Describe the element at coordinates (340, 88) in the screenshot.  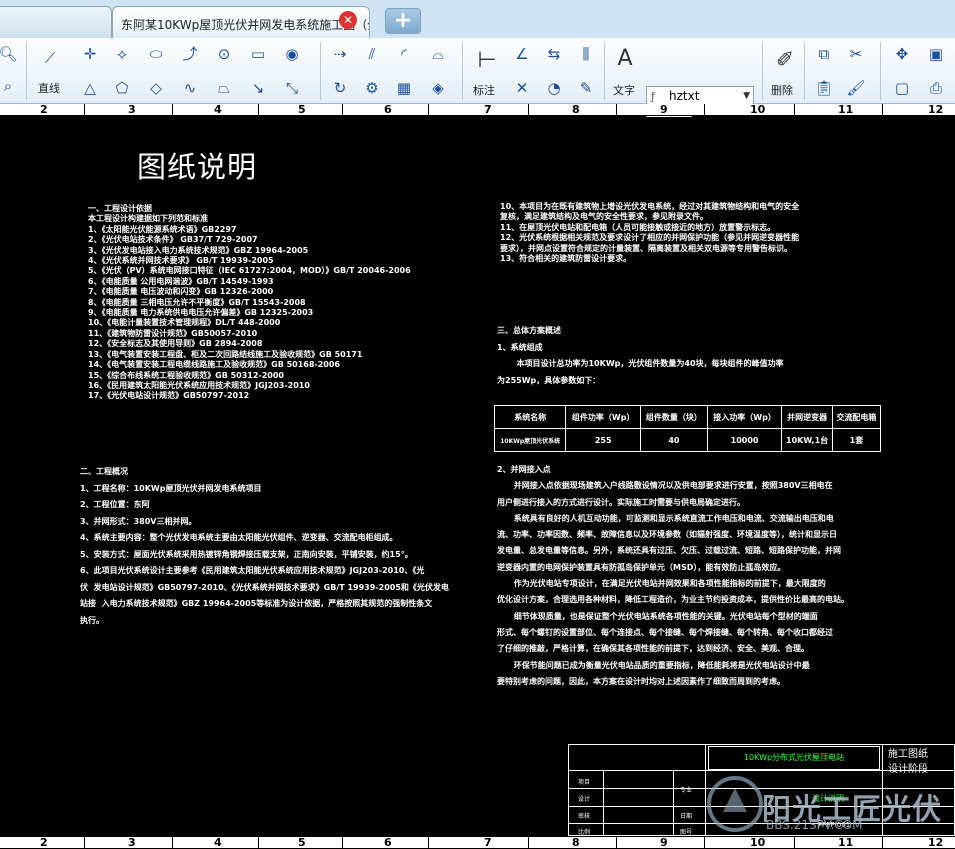
I see `rotate-icon: ↻` at that location.